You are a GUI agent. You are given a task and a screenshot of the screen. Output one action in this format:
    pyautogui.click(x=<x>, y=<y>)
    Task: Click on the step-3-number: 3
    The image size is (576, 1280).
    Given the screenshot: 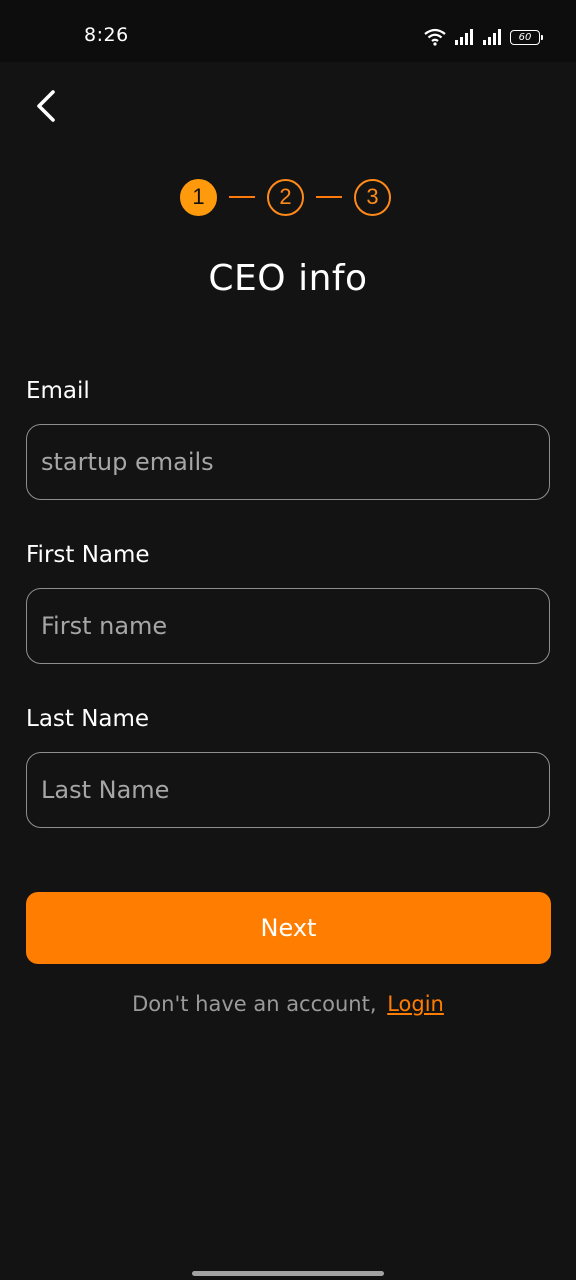 What is the action you would take?
    pyautogui.click(x=372, y=196)
    